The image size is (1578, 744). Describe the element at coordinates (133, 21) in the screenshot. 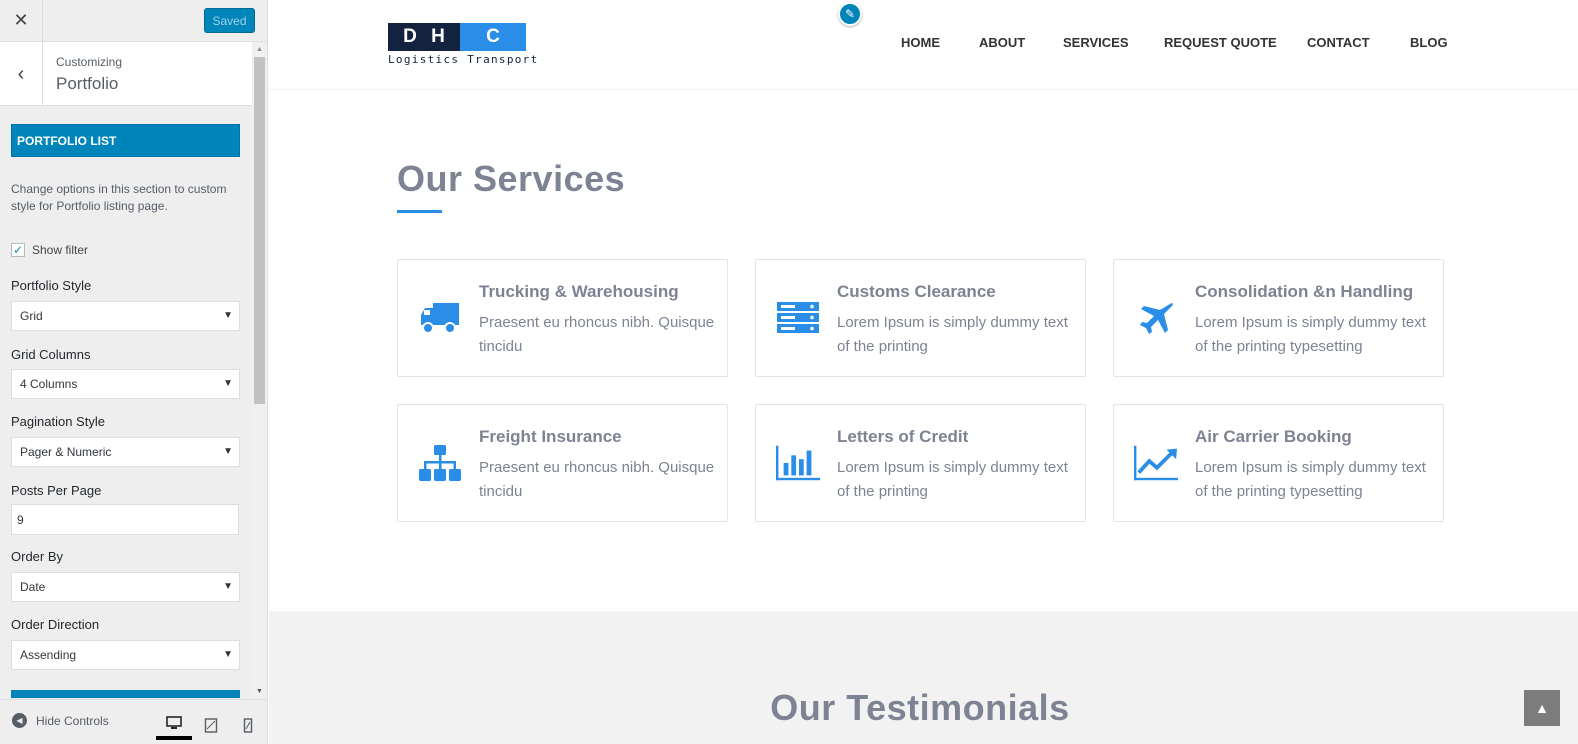

I see `customizer-header: ✕ Saved` at that location.